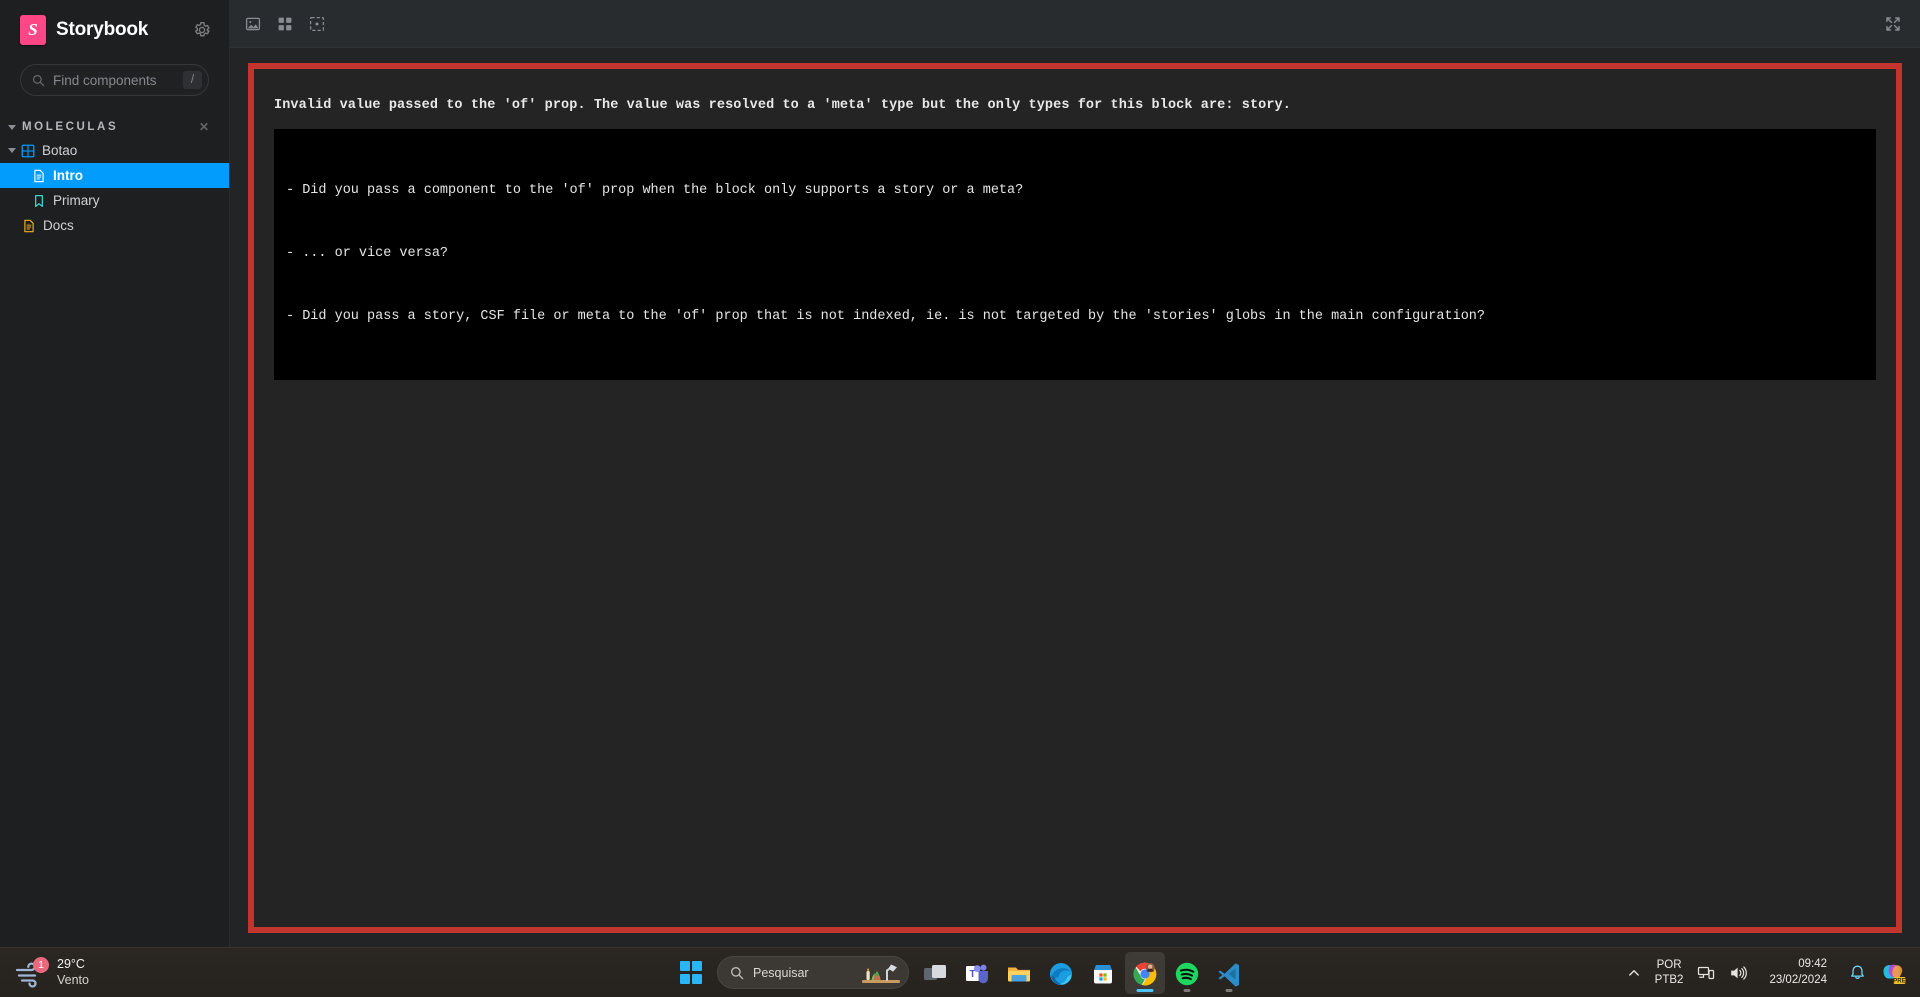 This screenshot has height=997, width=1920. I want to click on sidebar-item-botao: Botao, so click(114, 150).